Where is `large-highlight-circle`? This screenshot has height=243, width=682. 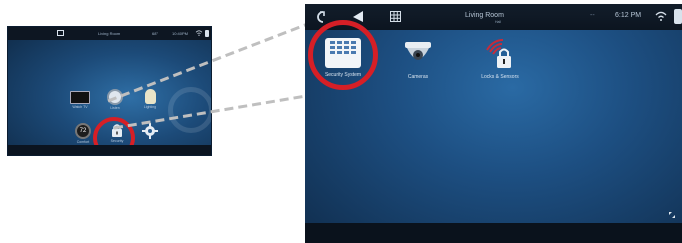 large-highlight-circle is located at coordinates (343, 55).